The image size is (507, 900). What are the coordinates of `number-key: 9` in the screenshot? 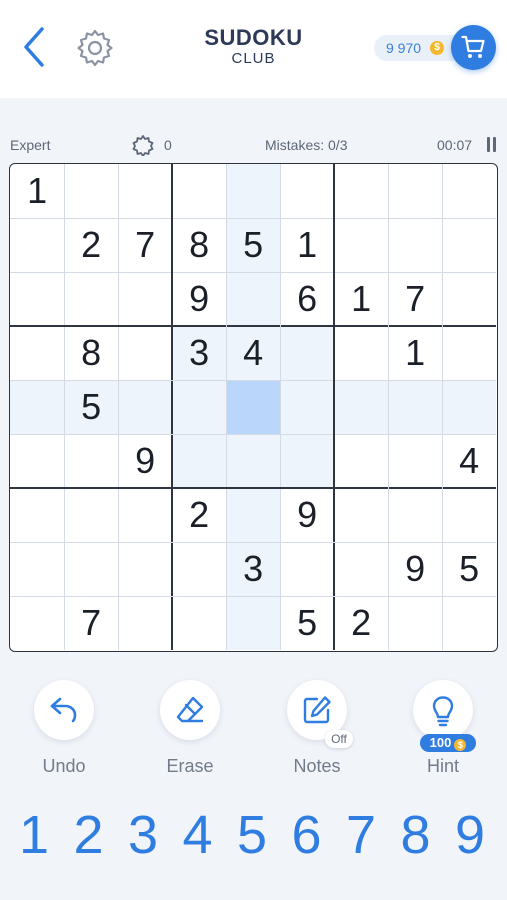 It's located at (470, 835).